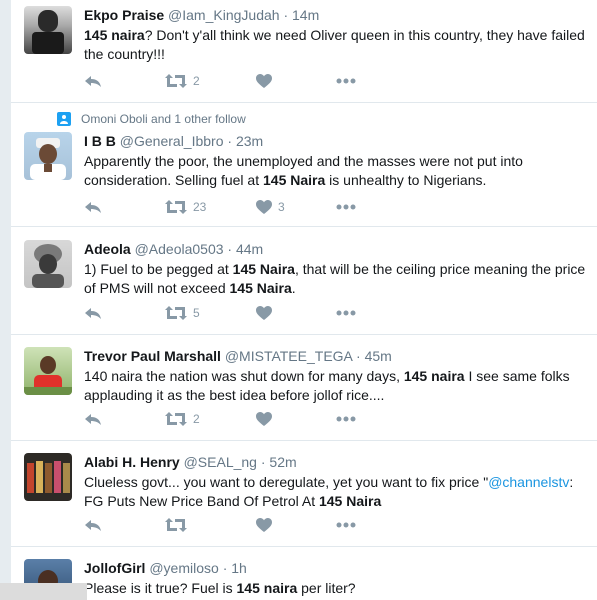 The image size is (597, 600). Describe the element at coordinates (220, 462) in the screenshot. I see `author-handle: @SEAL_ng` at that location.